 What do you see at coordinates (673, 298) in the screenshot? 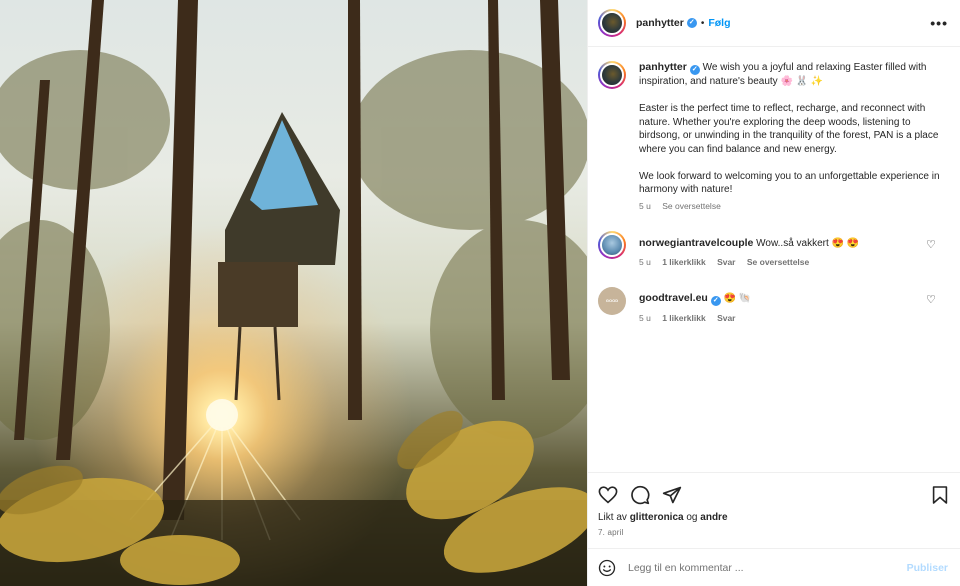
I see `commenter-username: goodtravel.eu` at bounding box center [673, 298].